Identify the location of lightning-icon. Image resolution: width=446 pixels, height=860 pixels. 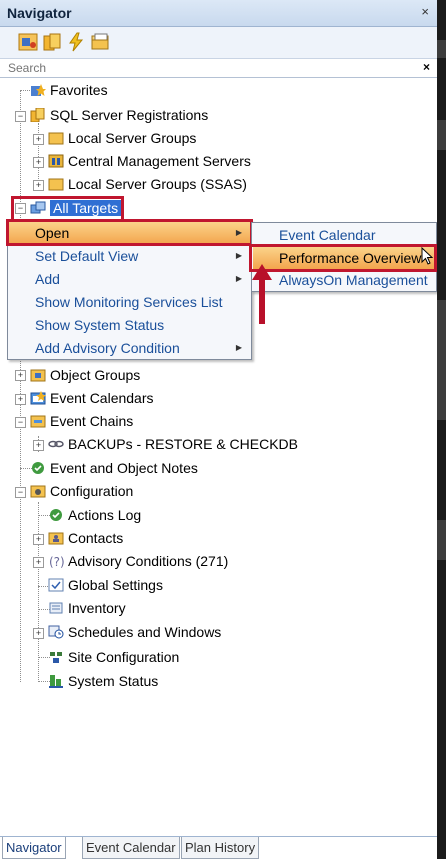
(76, 42).